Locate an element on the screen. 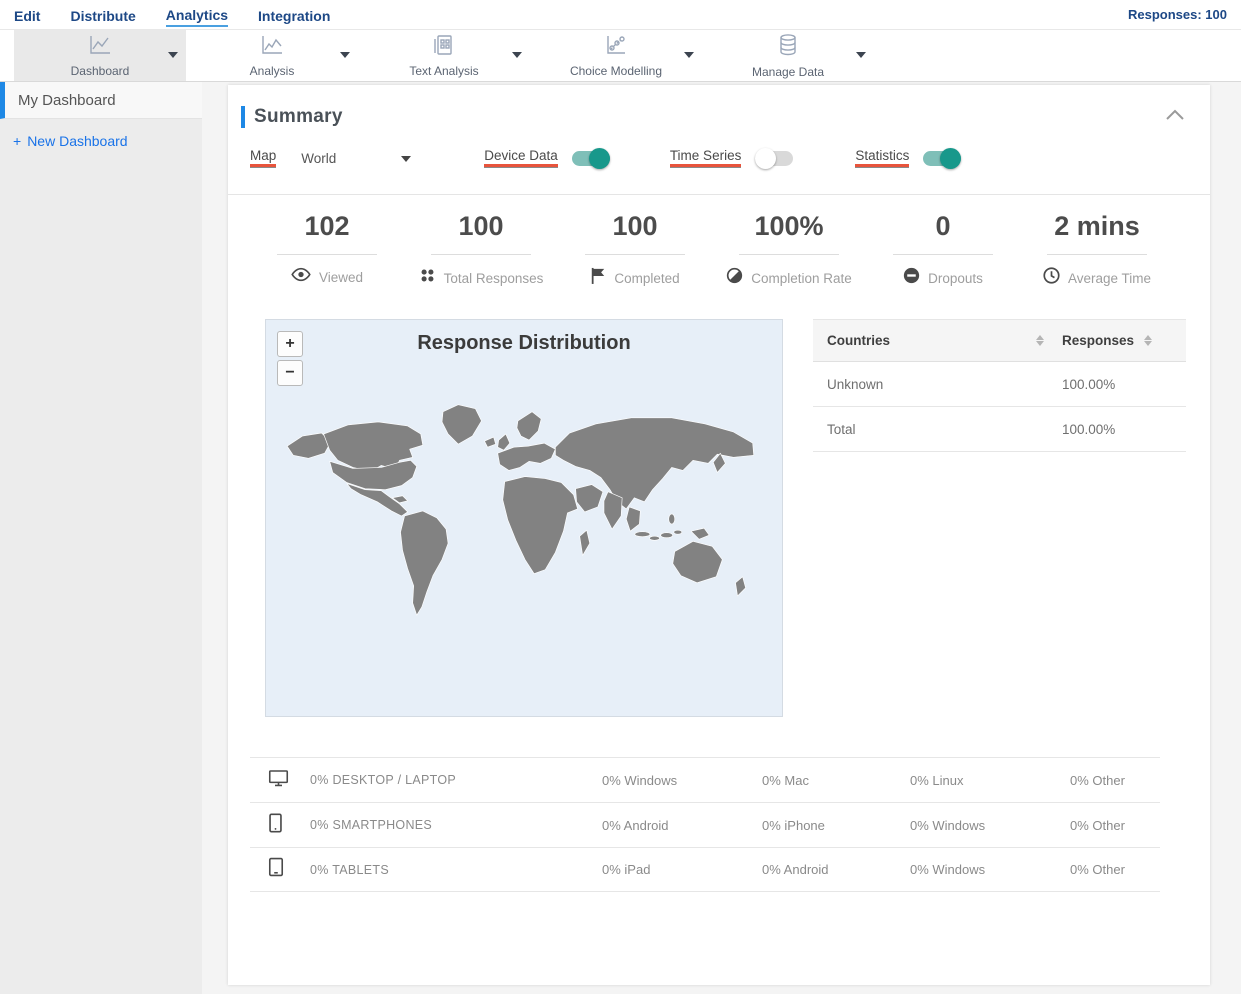 Image resolution: width=1241 pixels, height=994 pixels. minus-circle-icon is located at coordinates (911, 278).